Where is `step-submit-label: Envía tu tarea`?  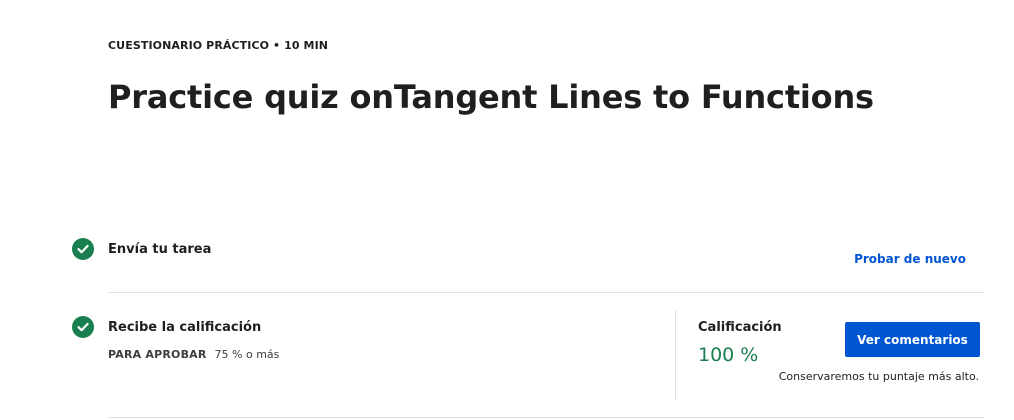 step-submit-label: Envía tu tarea is located at coordinates (160, 249).